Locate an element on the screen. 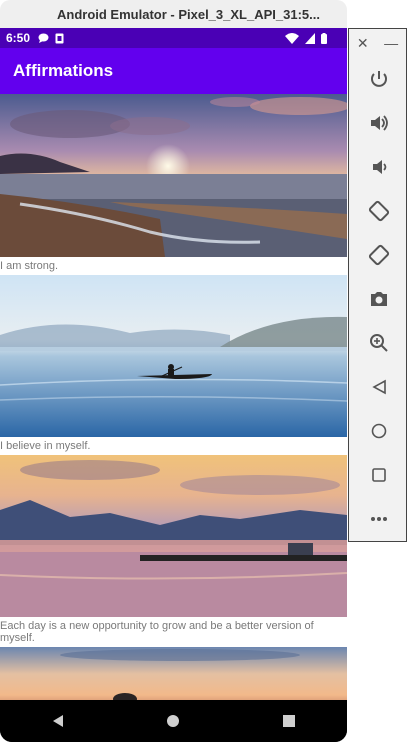  volume-down-icon is located at coordinates (379, 167).